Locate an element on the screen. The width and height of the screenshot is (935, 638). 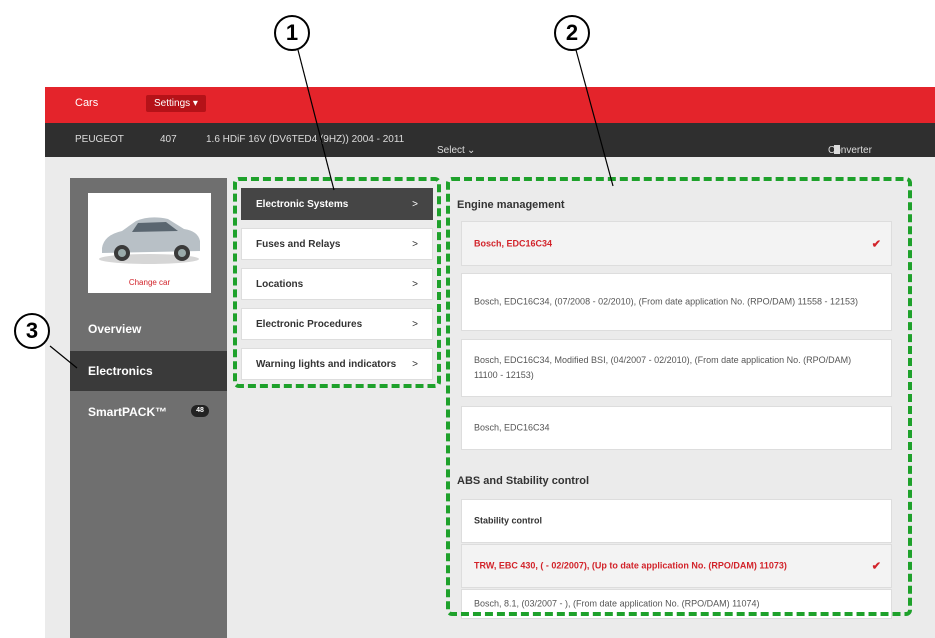
callout-3: 3 is located at coordinates (32, 331).